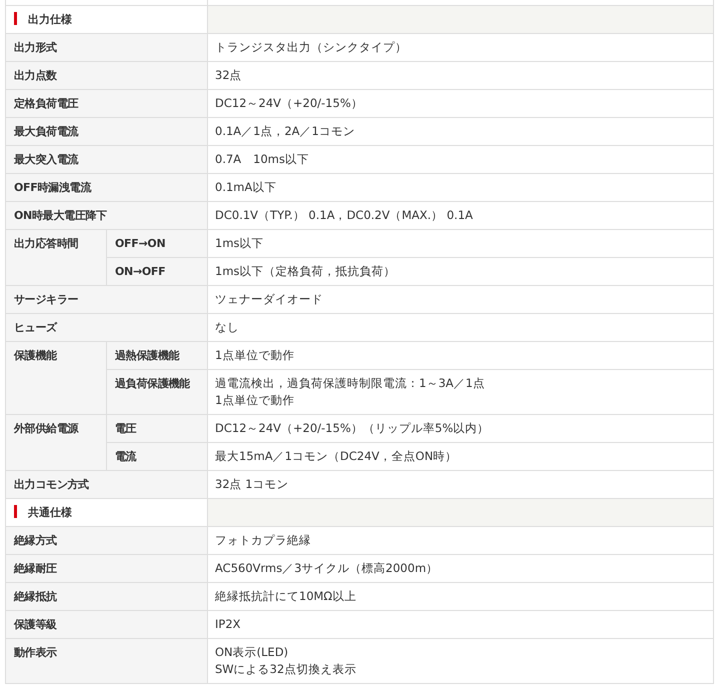 The image size is (720, 690). What do you see at coordinates (107, 160) in the screenshot?
I see `spec-label: 最大突入電流` at bounding box center [107, 160].